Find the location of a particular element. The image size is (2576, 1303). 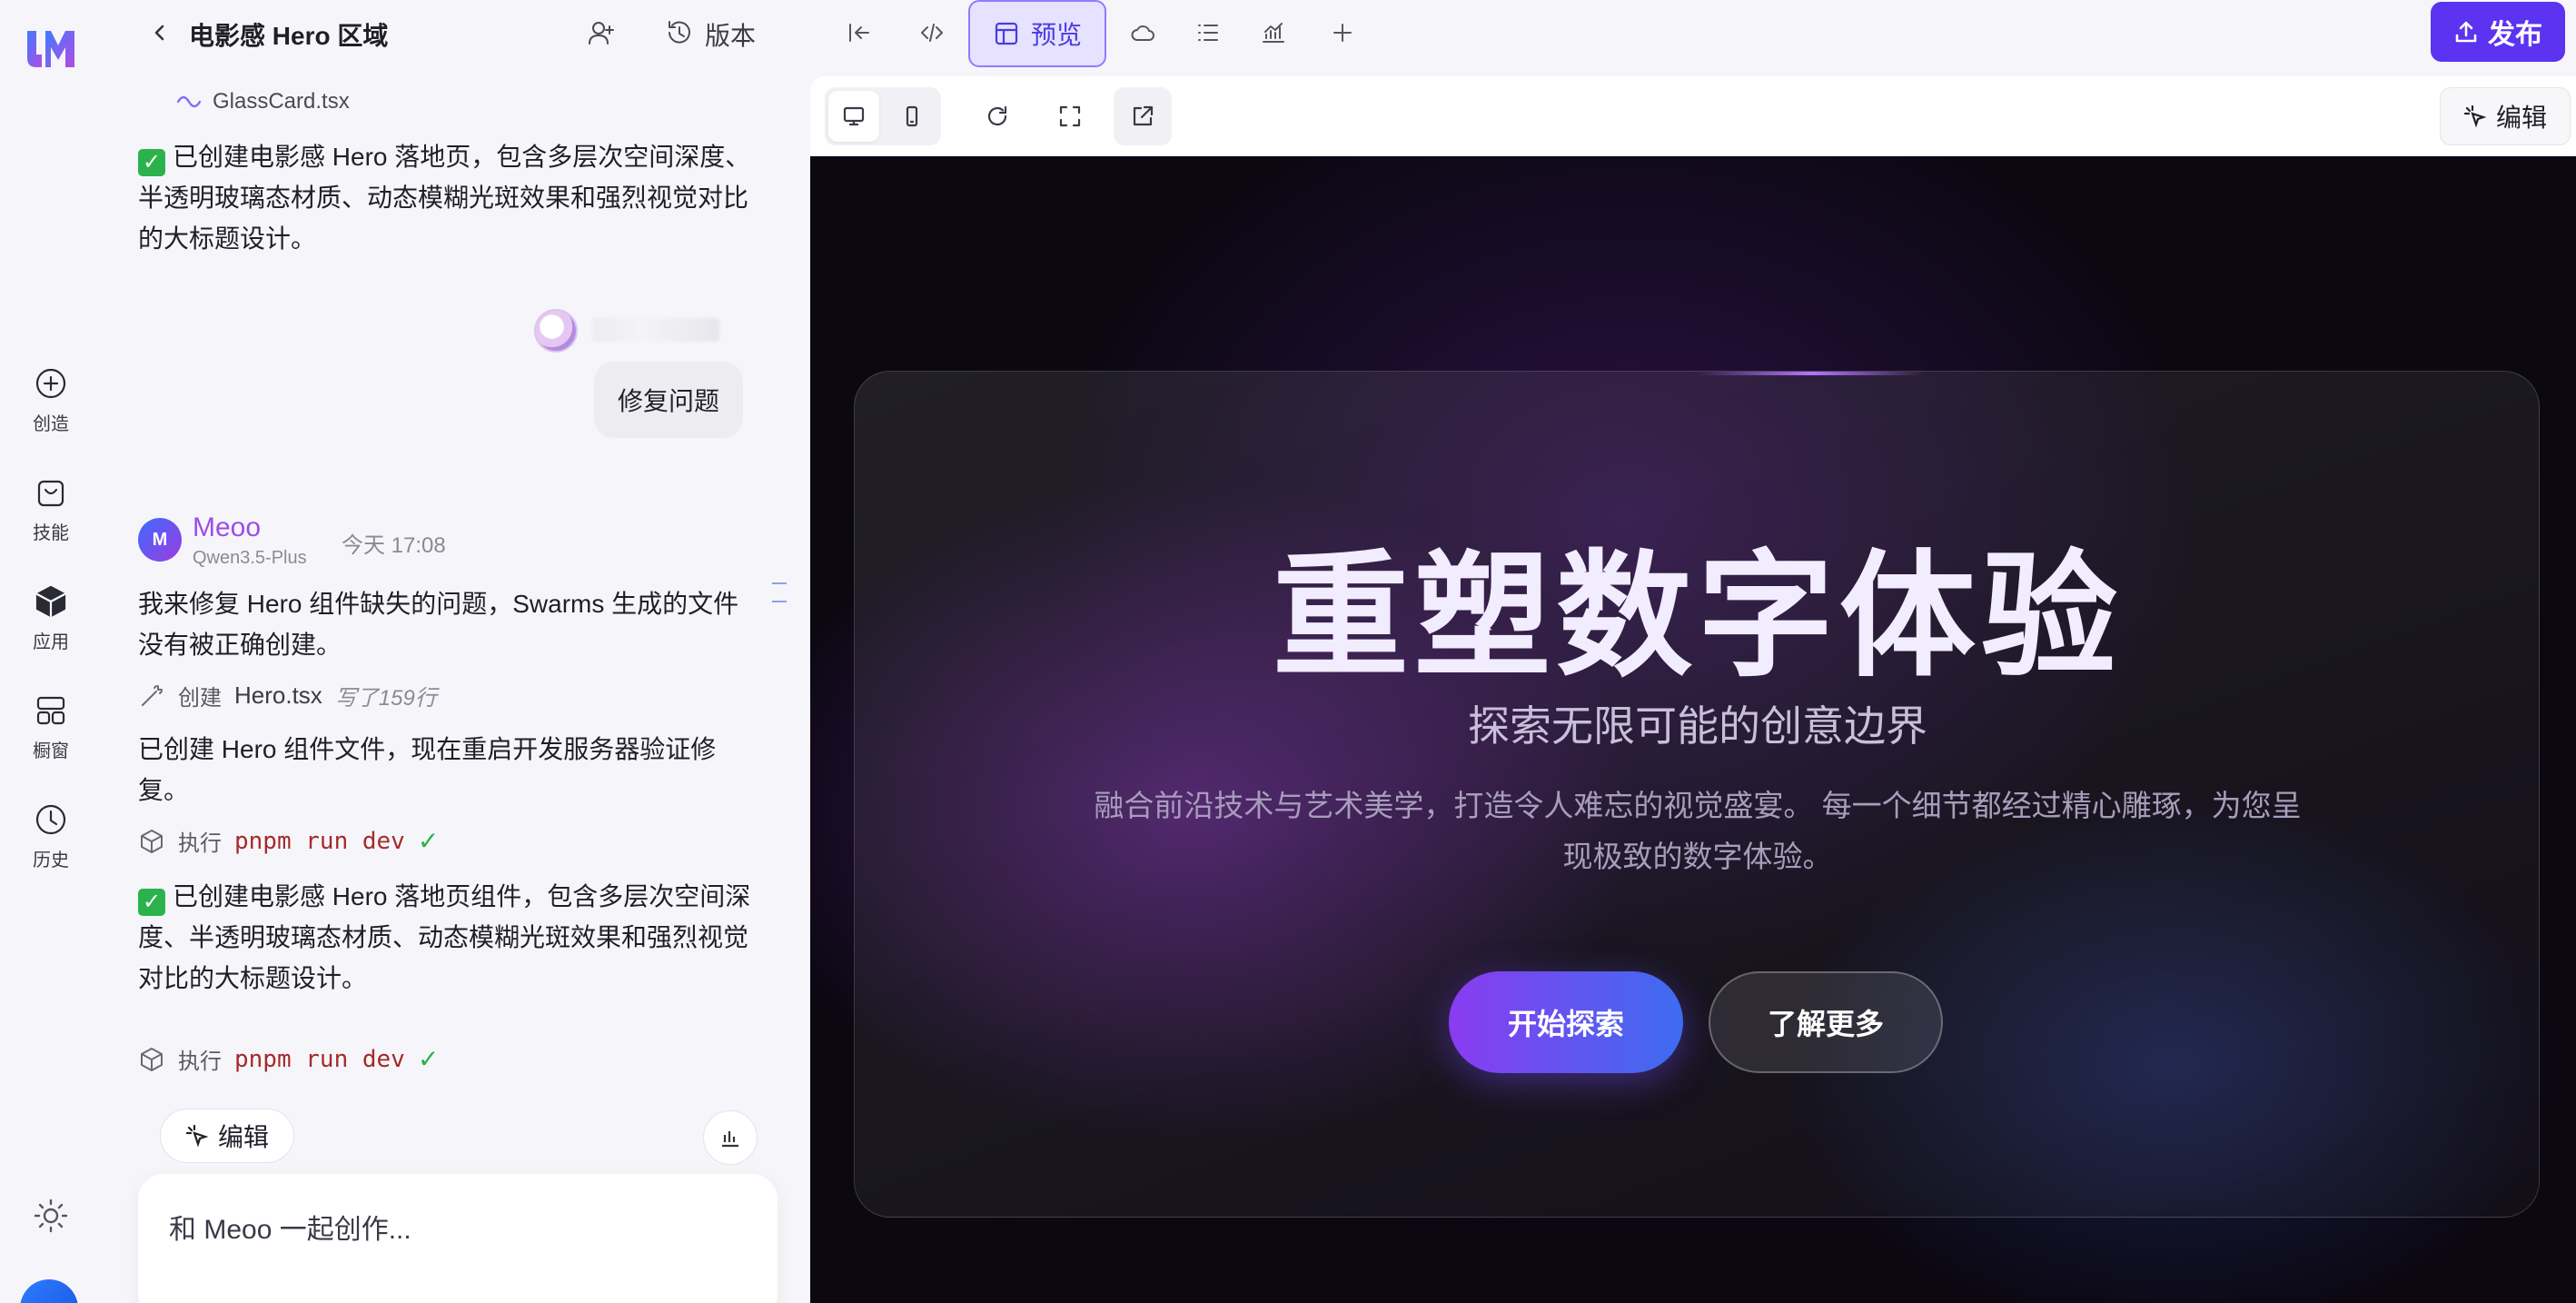

rail-item-showcase: 橱窗 is located at coordinates (51, 737).